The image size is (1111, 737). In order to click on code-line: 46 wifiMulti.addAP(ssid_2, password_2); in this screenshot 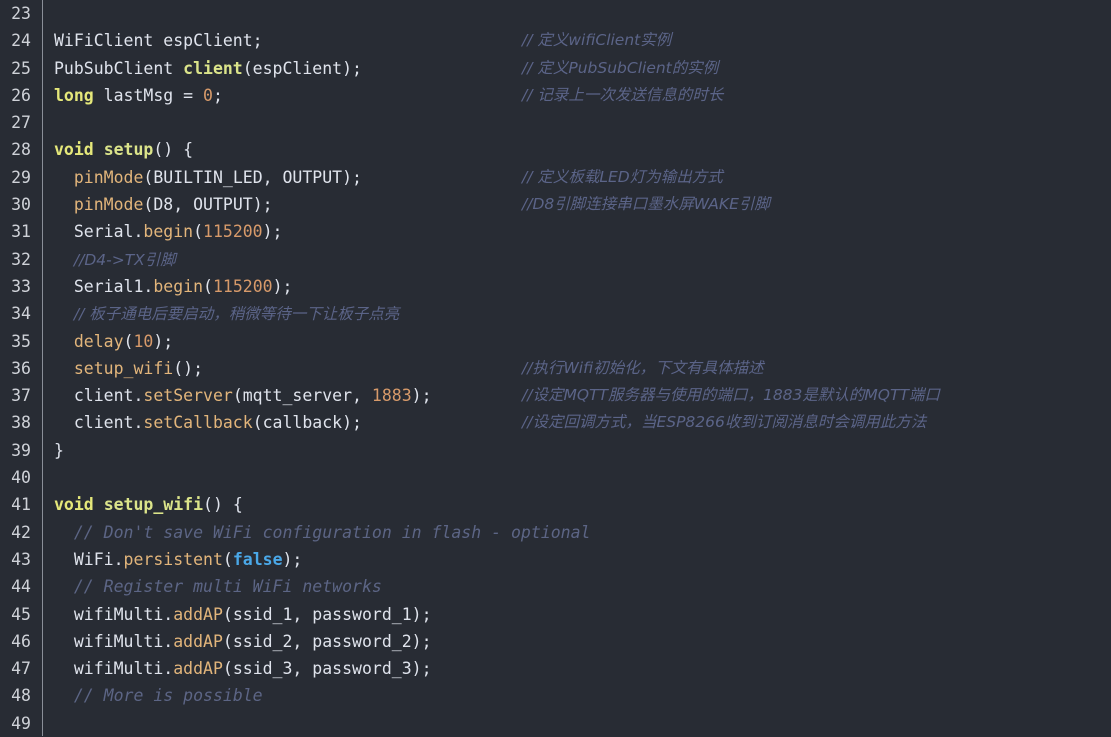, I will do `click(555, 641)`.